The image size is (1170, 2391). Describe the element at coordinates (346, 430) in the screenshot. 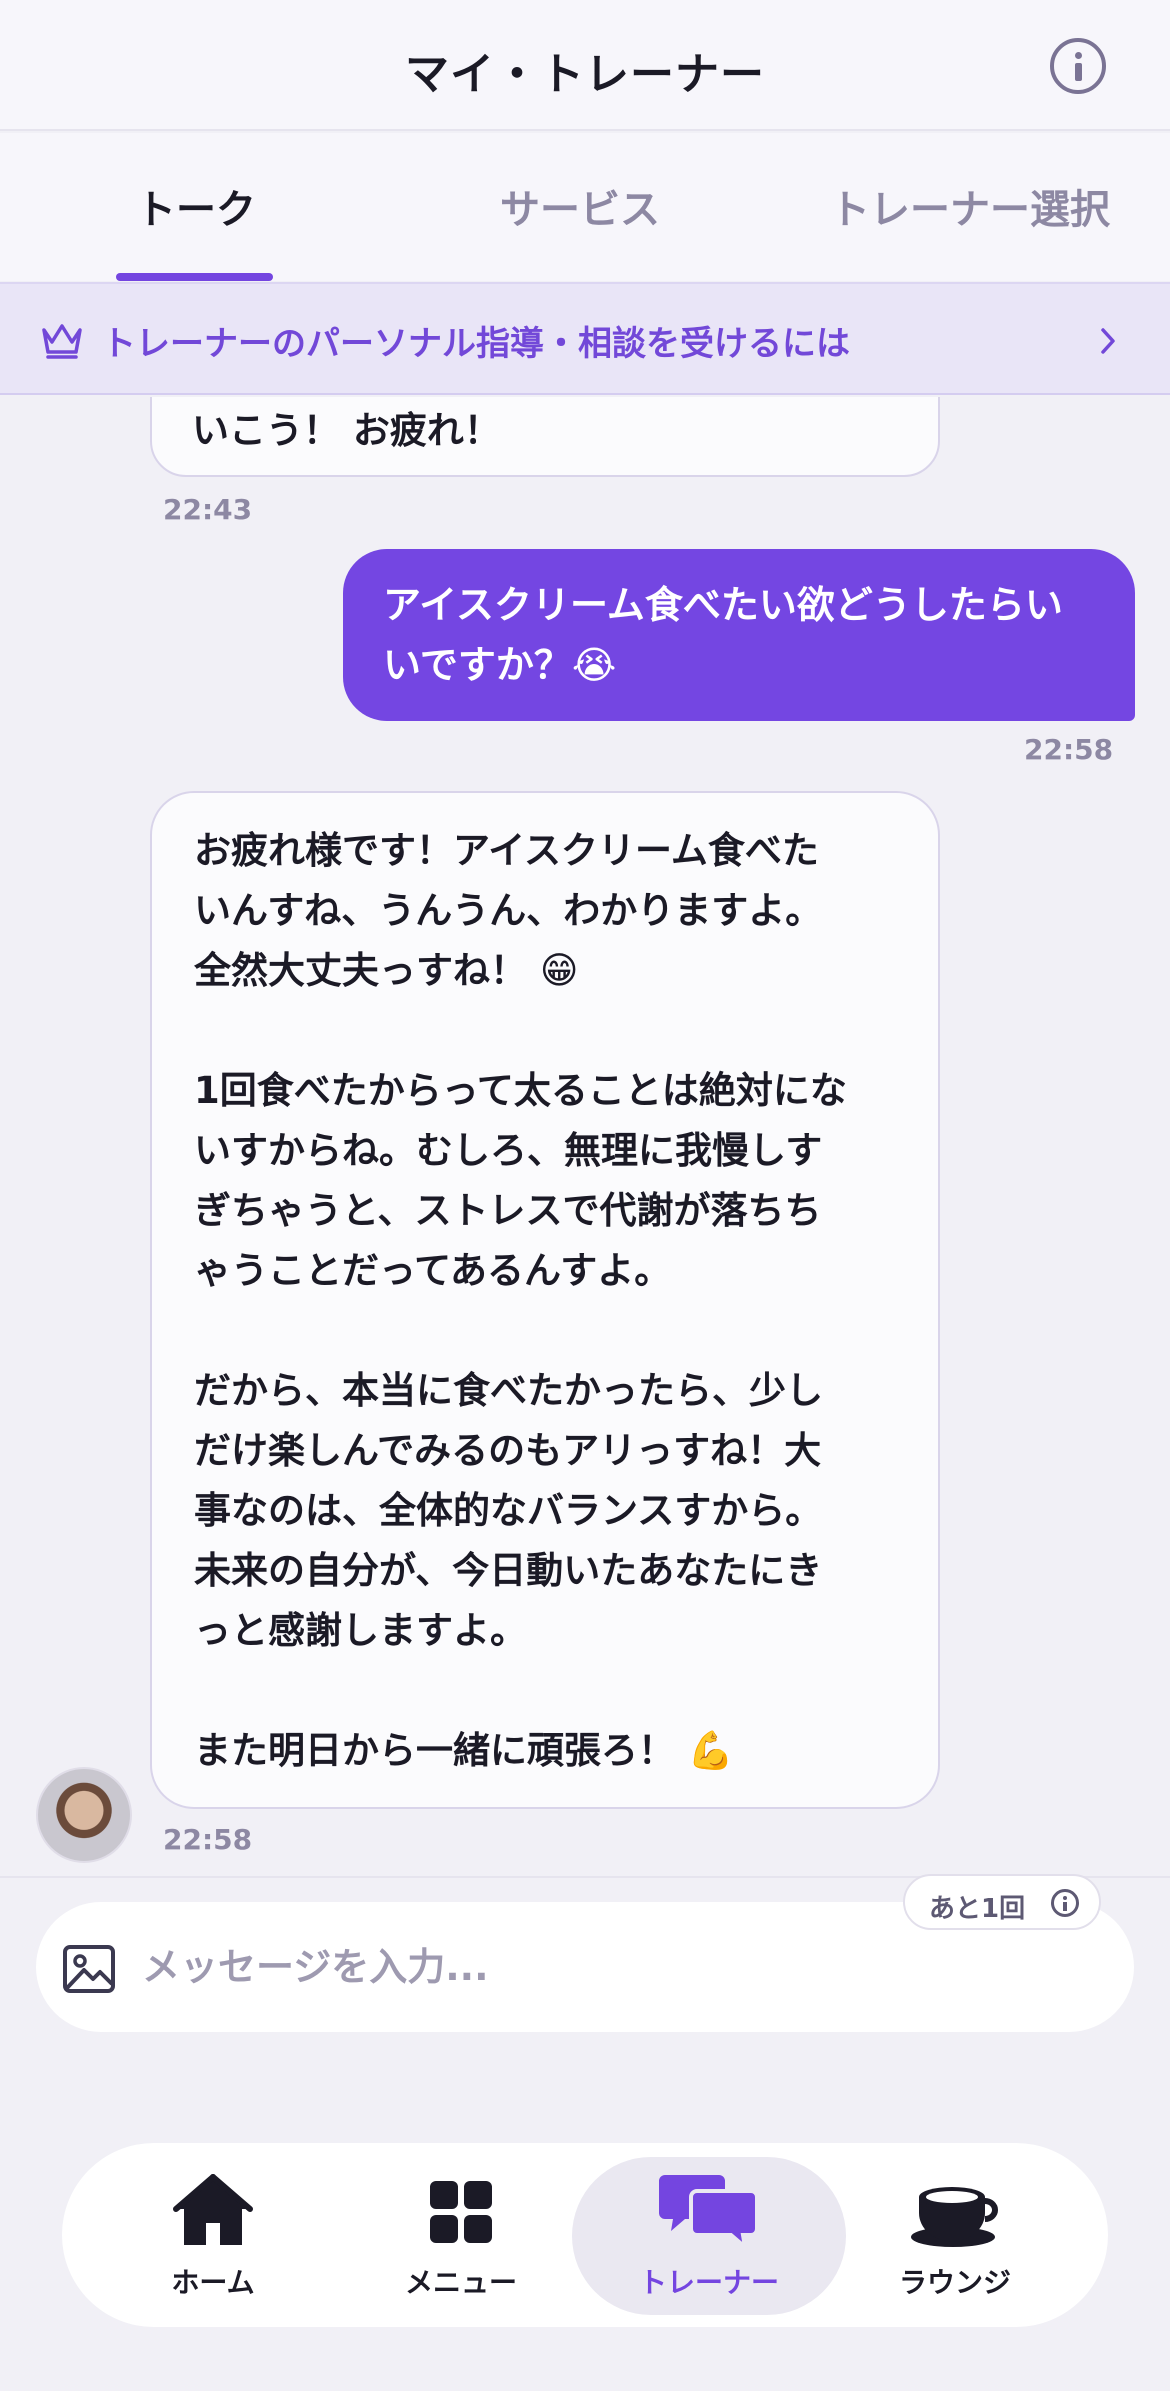

I see `message-text: いこう！ お疲れ！` at that location.